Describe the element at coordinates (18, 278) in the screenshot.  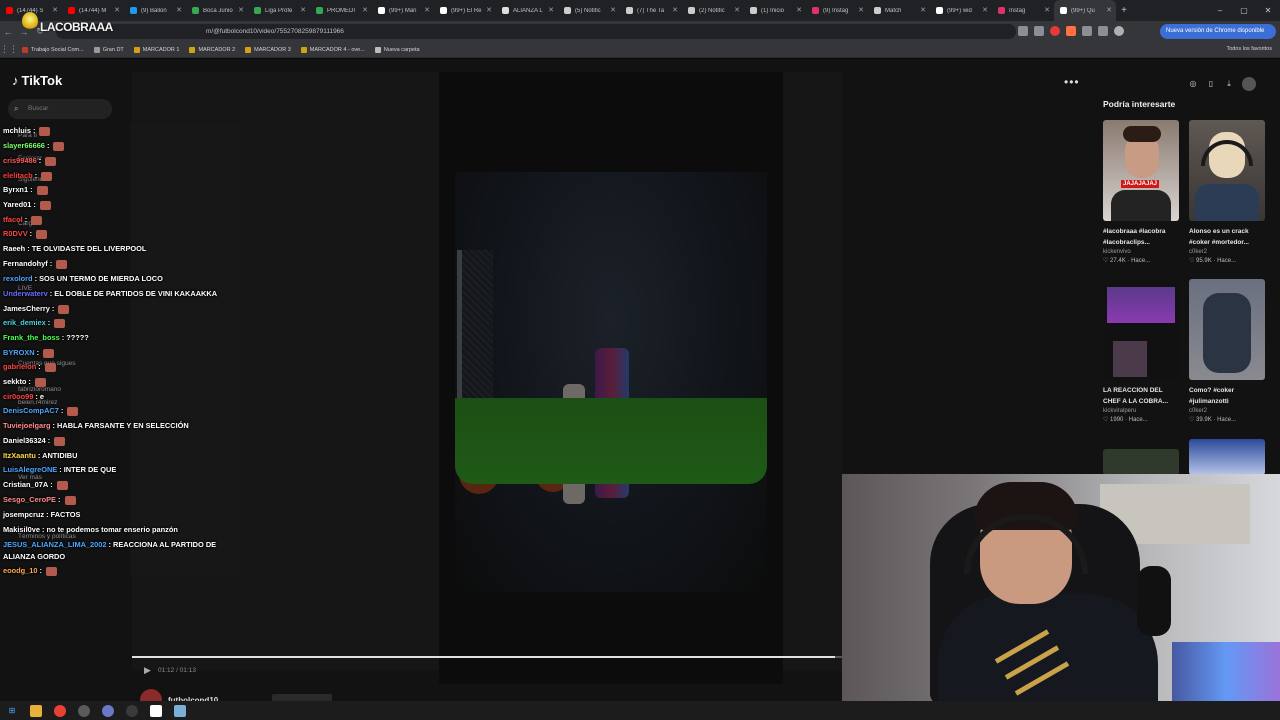
I see `chat-username: rexolord` at that location.